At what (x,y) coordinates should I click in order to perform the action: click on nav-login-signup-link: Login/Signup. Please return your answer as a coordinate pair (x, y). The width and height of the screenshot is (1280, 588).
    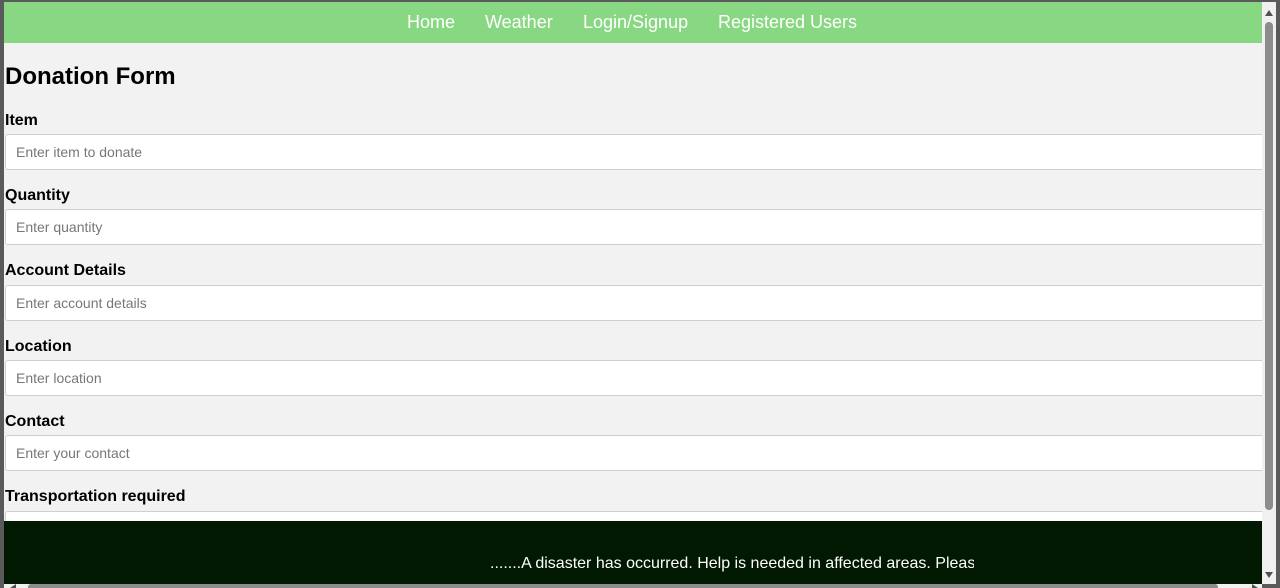
    Looking at the image, I should click on (635, 22).